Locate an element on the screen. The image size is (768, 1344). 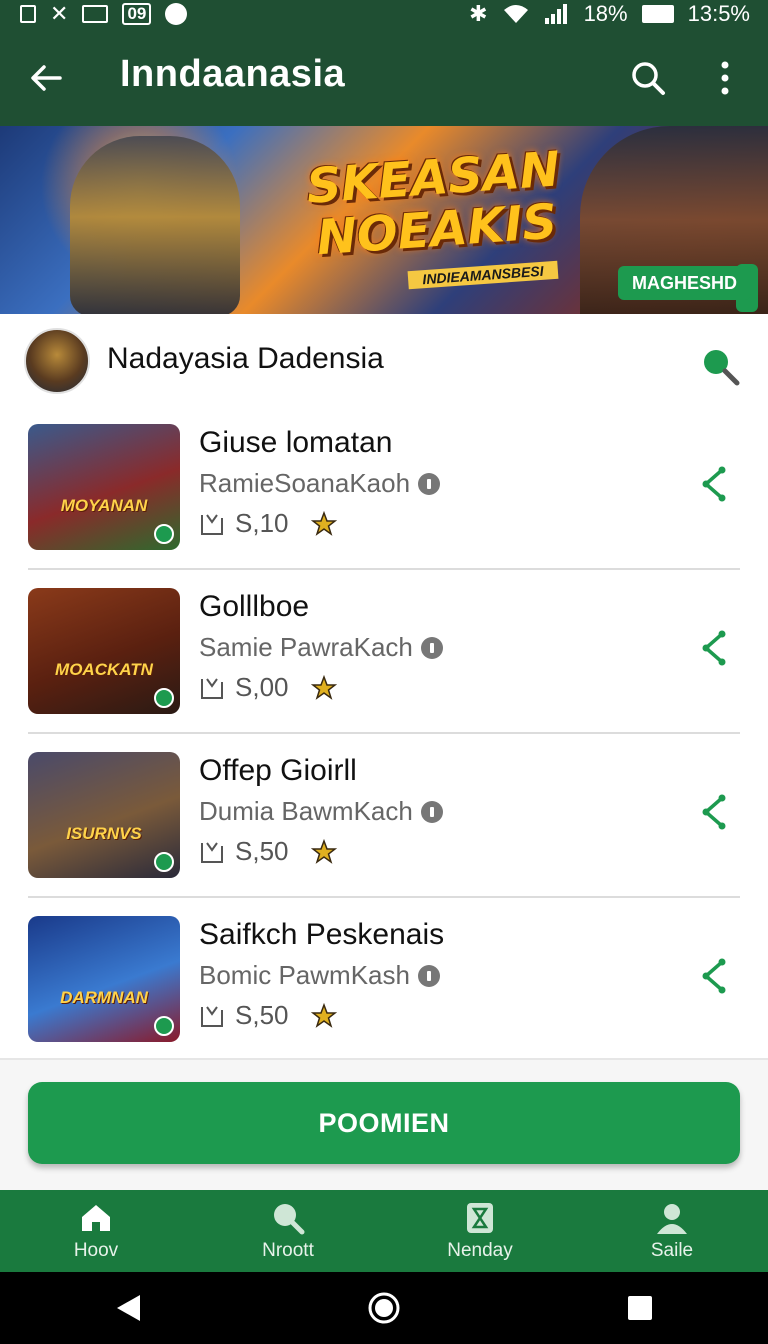
thumbnail-title: MOACKATN is located at coordinates (104, 669).